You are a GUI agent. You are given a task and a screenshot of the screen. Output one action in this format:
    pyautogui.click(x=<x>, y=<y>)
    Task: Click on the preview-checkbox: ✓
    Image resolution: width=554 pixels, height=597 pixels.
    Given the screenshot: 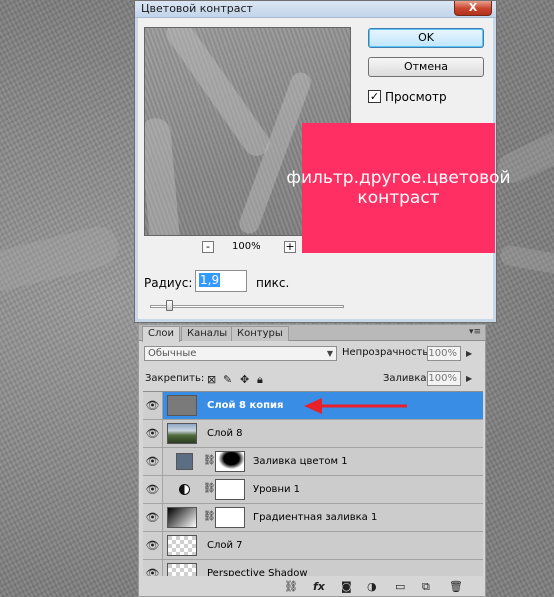 What is the action you would take?
    pyautogui.click(x=374, y=96)
    